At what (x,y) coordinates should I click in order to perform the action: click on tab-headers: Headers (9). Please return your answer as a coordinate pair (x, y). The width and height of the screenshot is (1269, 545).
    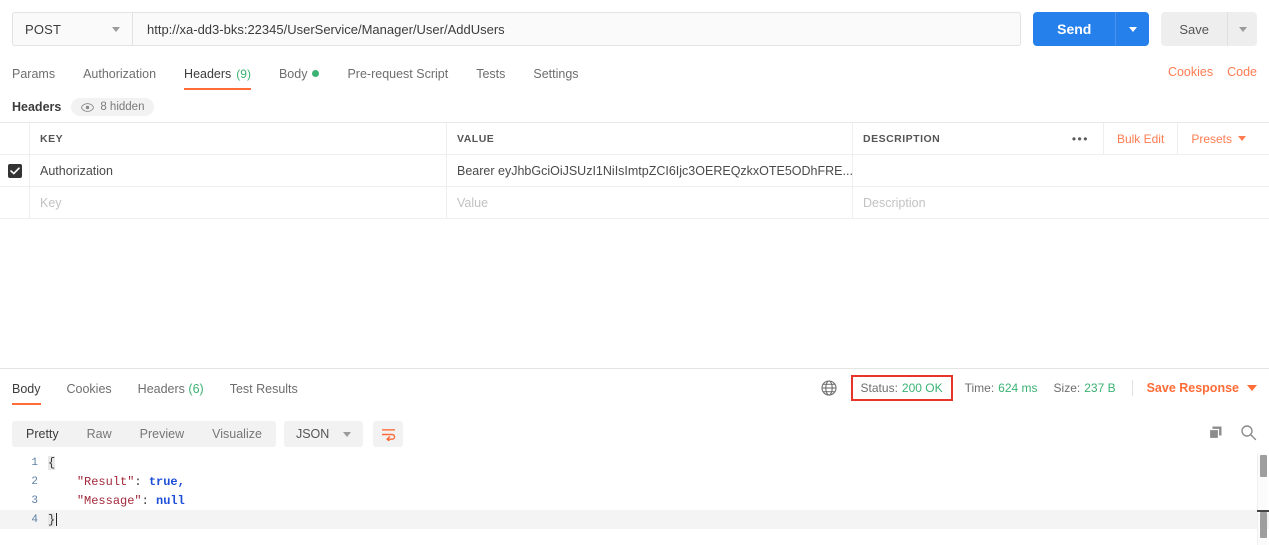
    Looking at the image, I should click on (217, 78).